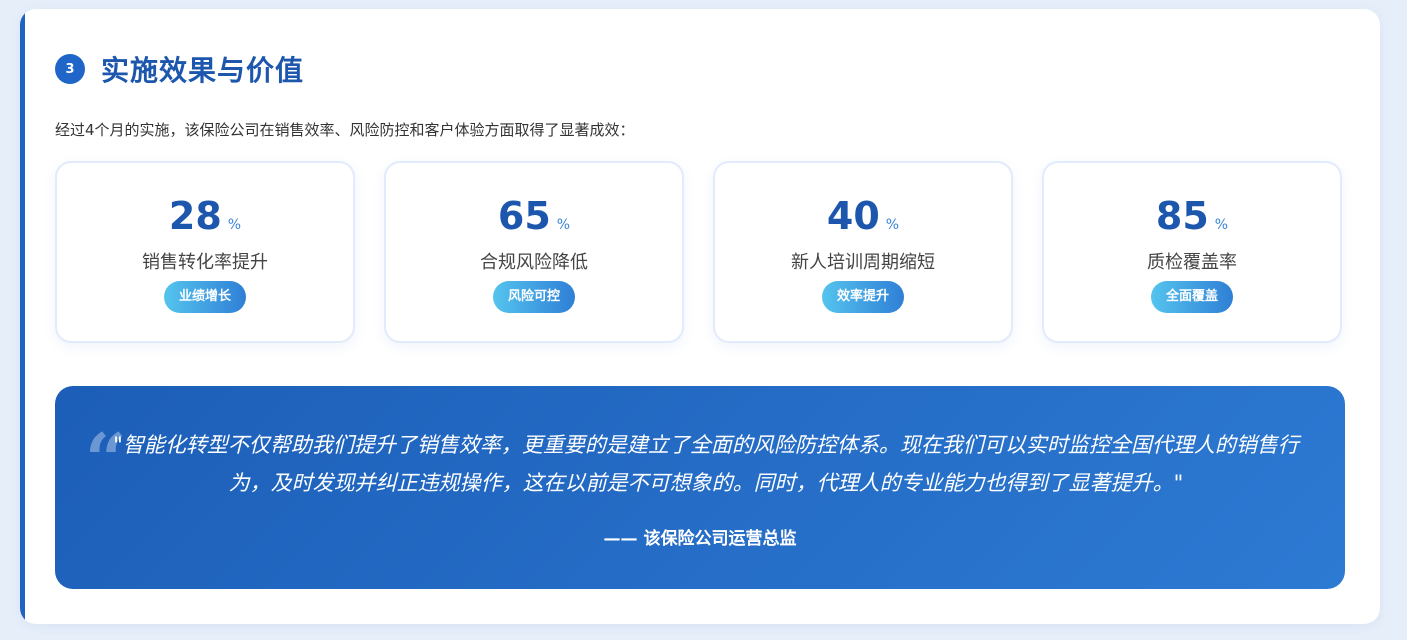 Image resolution: width=1407 pixels, height=640 pixels. I want to click on stat-card-conversion: 28% 销售转化率提升 业绩增长, so click(205, 252).